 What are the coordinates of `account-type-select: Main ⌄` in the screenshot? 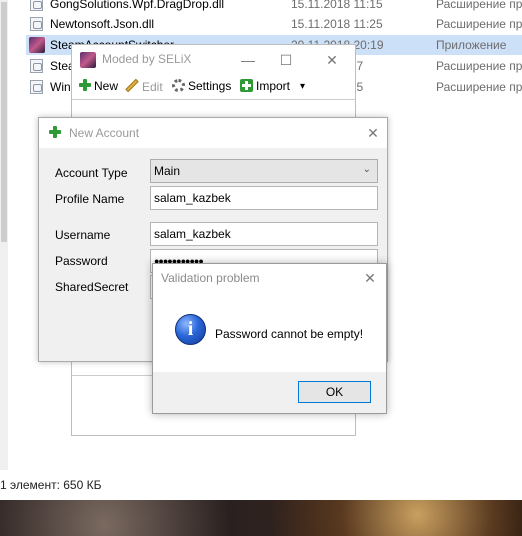 It's located at (264, 171).